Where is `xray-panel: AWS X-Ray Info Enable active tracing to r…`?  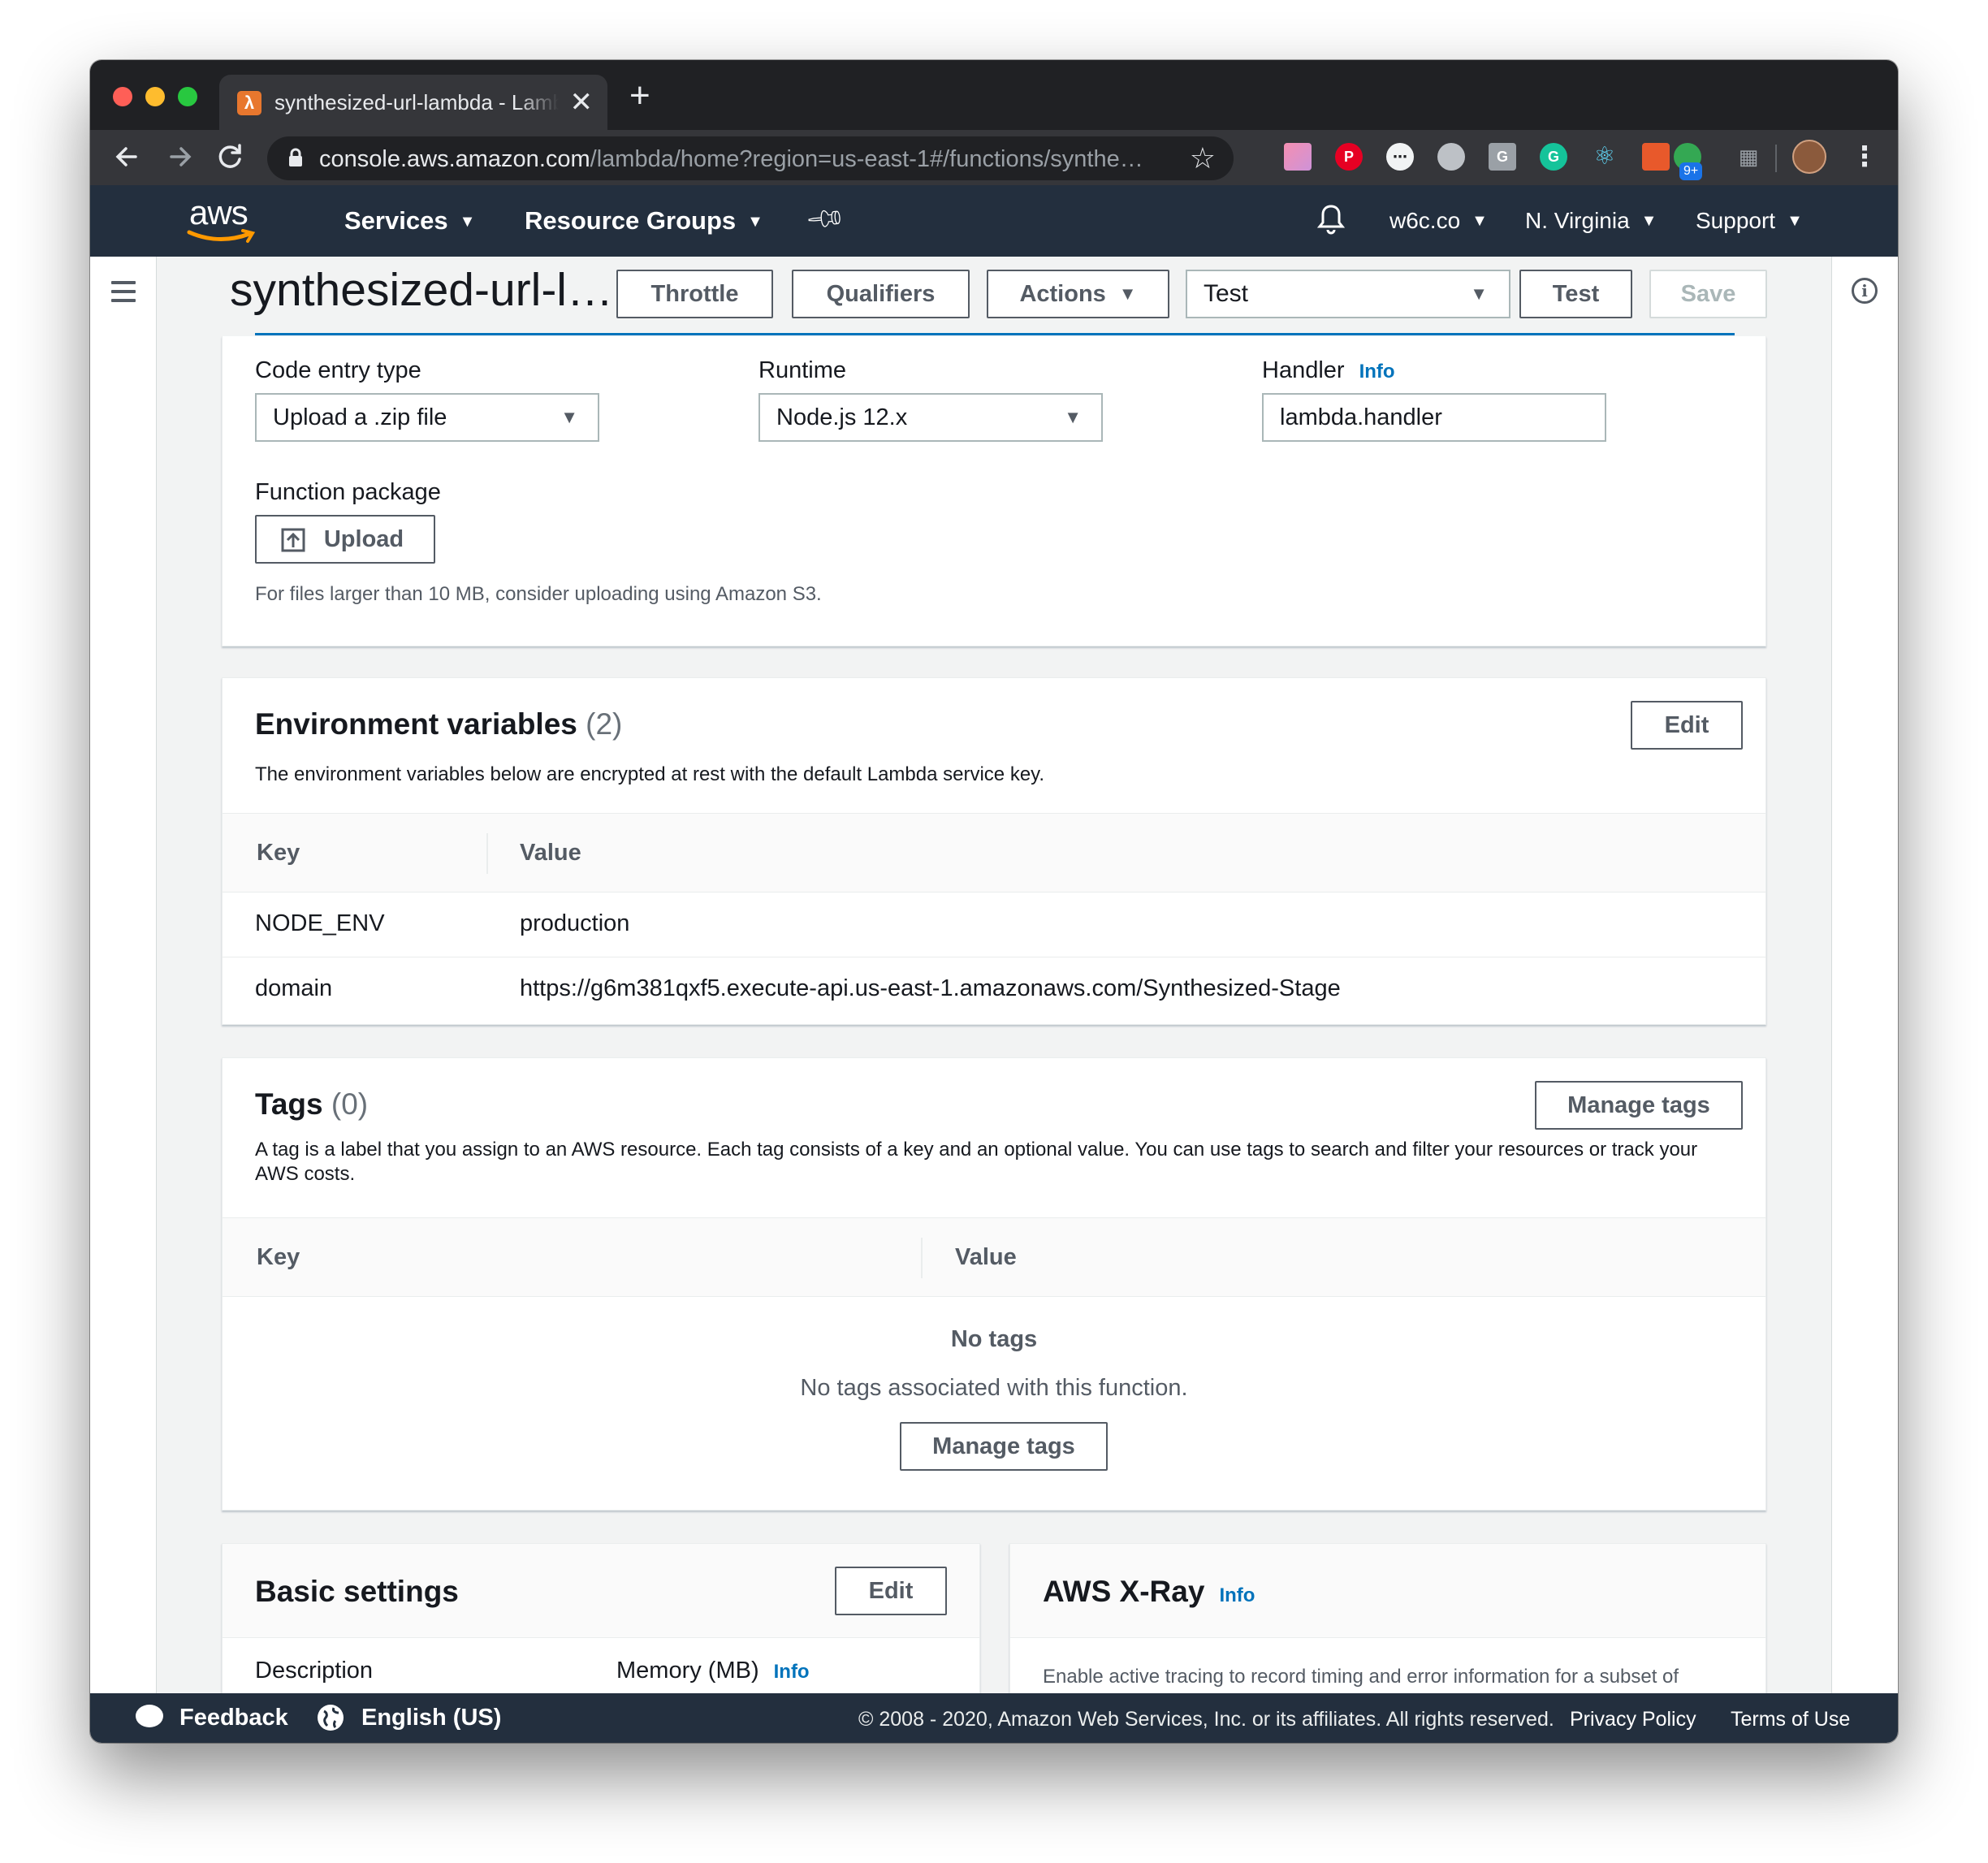
xray-panel: AWS X-Ray Info Enable active tracing to r… is located at coordinates (1387, 1618).